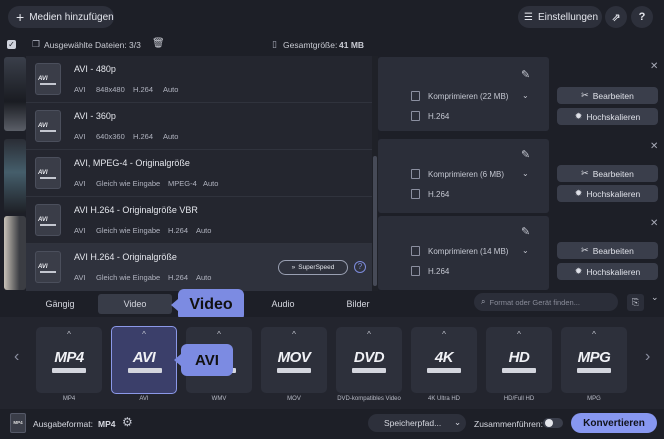 This screenshot has width=664, height=439. What do you see at coordinates (60, 304) in the screenshot?
I see `tab-common: Gängig` at bounding box center [60, 304].